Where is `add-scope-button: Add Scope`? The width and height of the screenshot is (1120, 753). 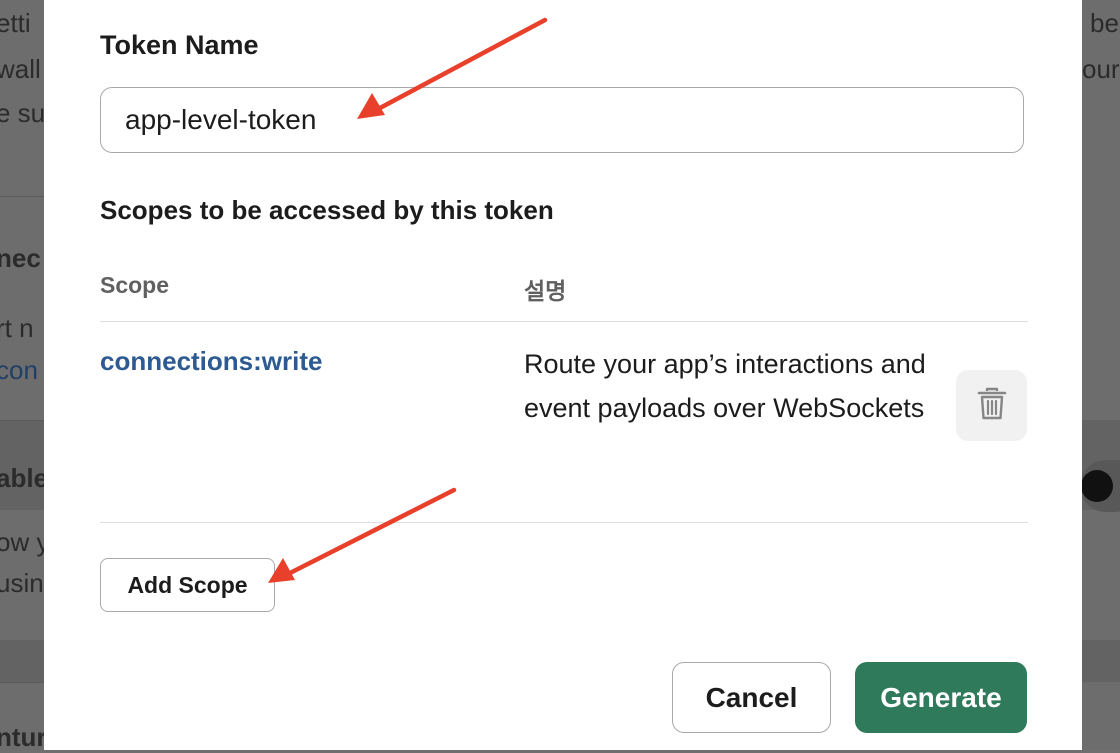
add-scope-button: Add Scope is located at coordinates (187, 585).